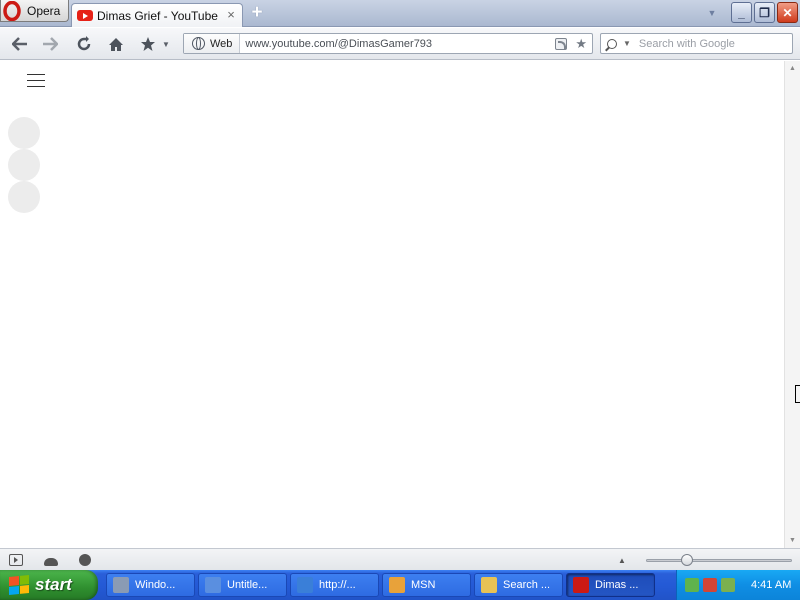  What do you see at coordinates (728, 585) in the screenshot?
I see `security-icon` at bounding box center [728, 585].